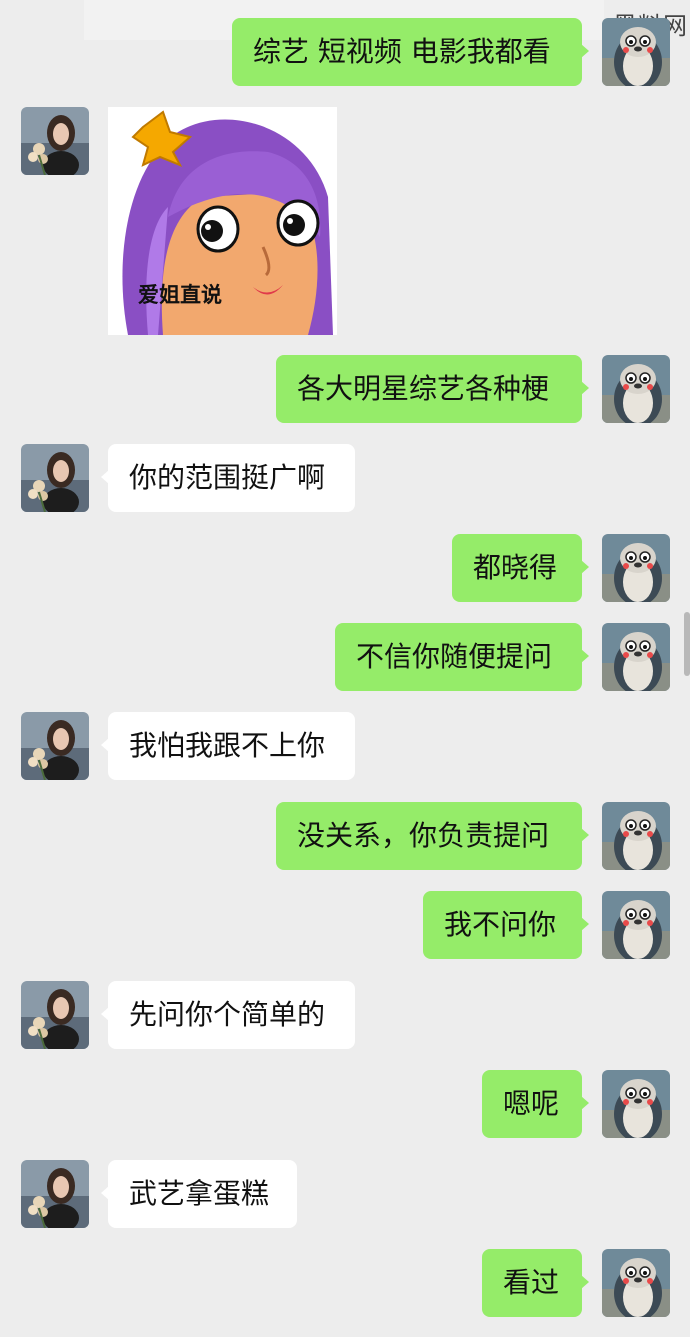 This screenshot has height=1337, width=690. I want to click on message-text: 各大明星综艺各种梗, so click(423, 388).